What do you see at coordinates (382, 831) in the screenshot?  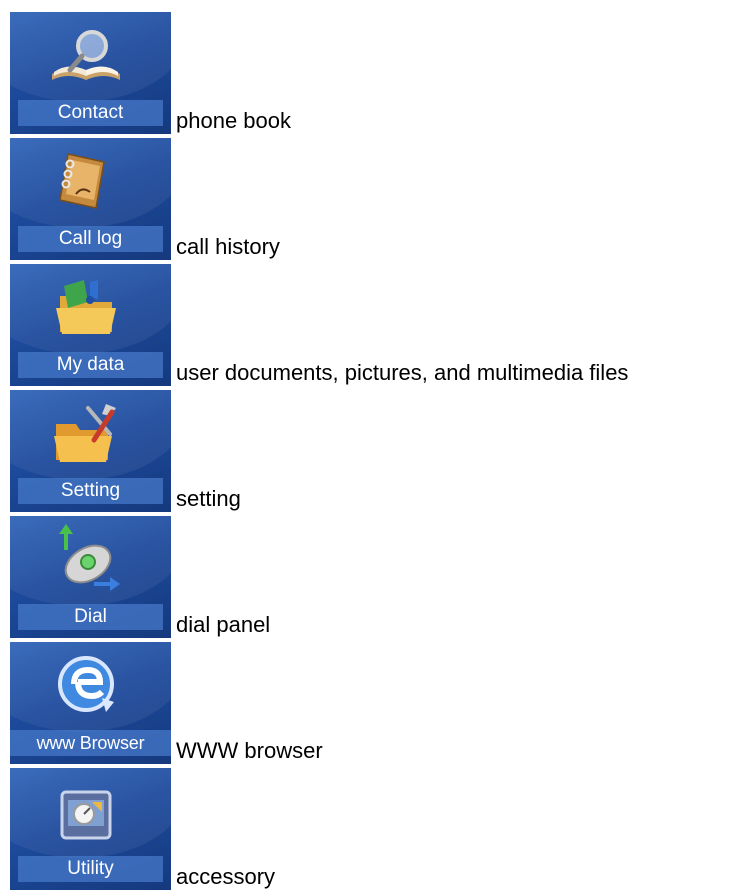 I see `menu-row-utility: Utility accessory` at bounding box center [382, 831].